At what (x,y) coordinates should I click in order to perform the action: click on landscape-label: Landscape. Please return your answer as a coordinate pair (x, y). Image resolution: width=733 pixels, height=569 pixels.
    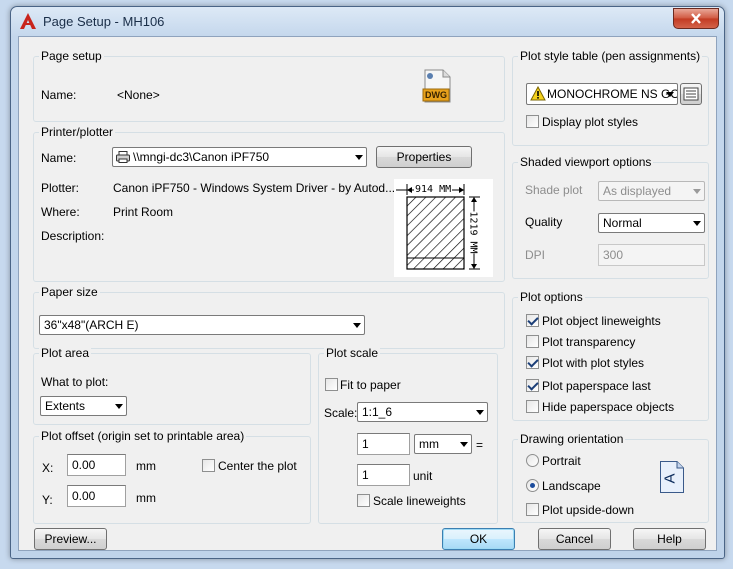
    Looking at the image, I should click on (571, 486).